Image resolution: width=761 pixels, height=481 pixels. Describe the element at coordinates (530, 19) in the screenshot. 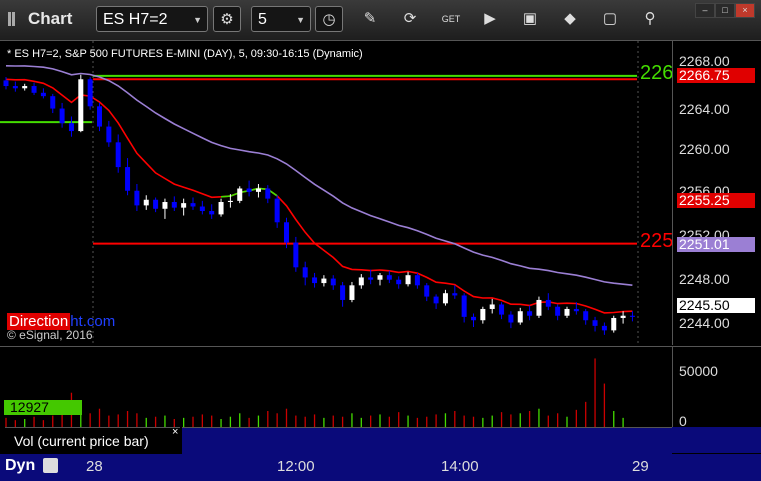

I see `camera-icon: ▣` at that location.